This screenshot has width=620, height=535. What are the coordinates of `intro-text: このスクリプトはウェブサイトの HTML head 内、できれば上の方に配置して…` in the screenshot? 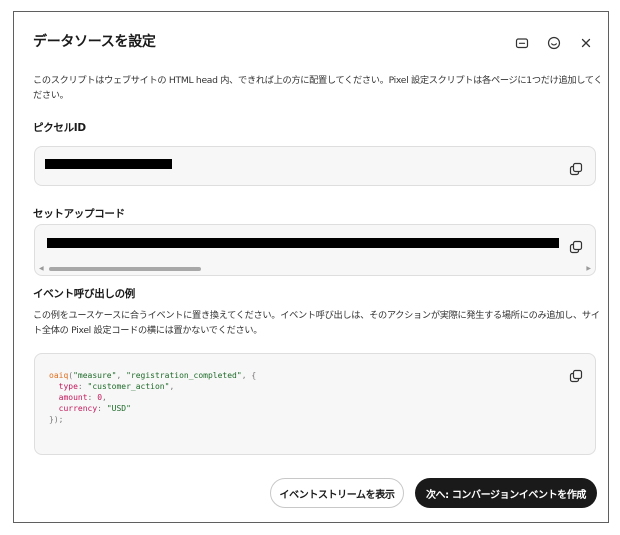 It's located at (318, 88).